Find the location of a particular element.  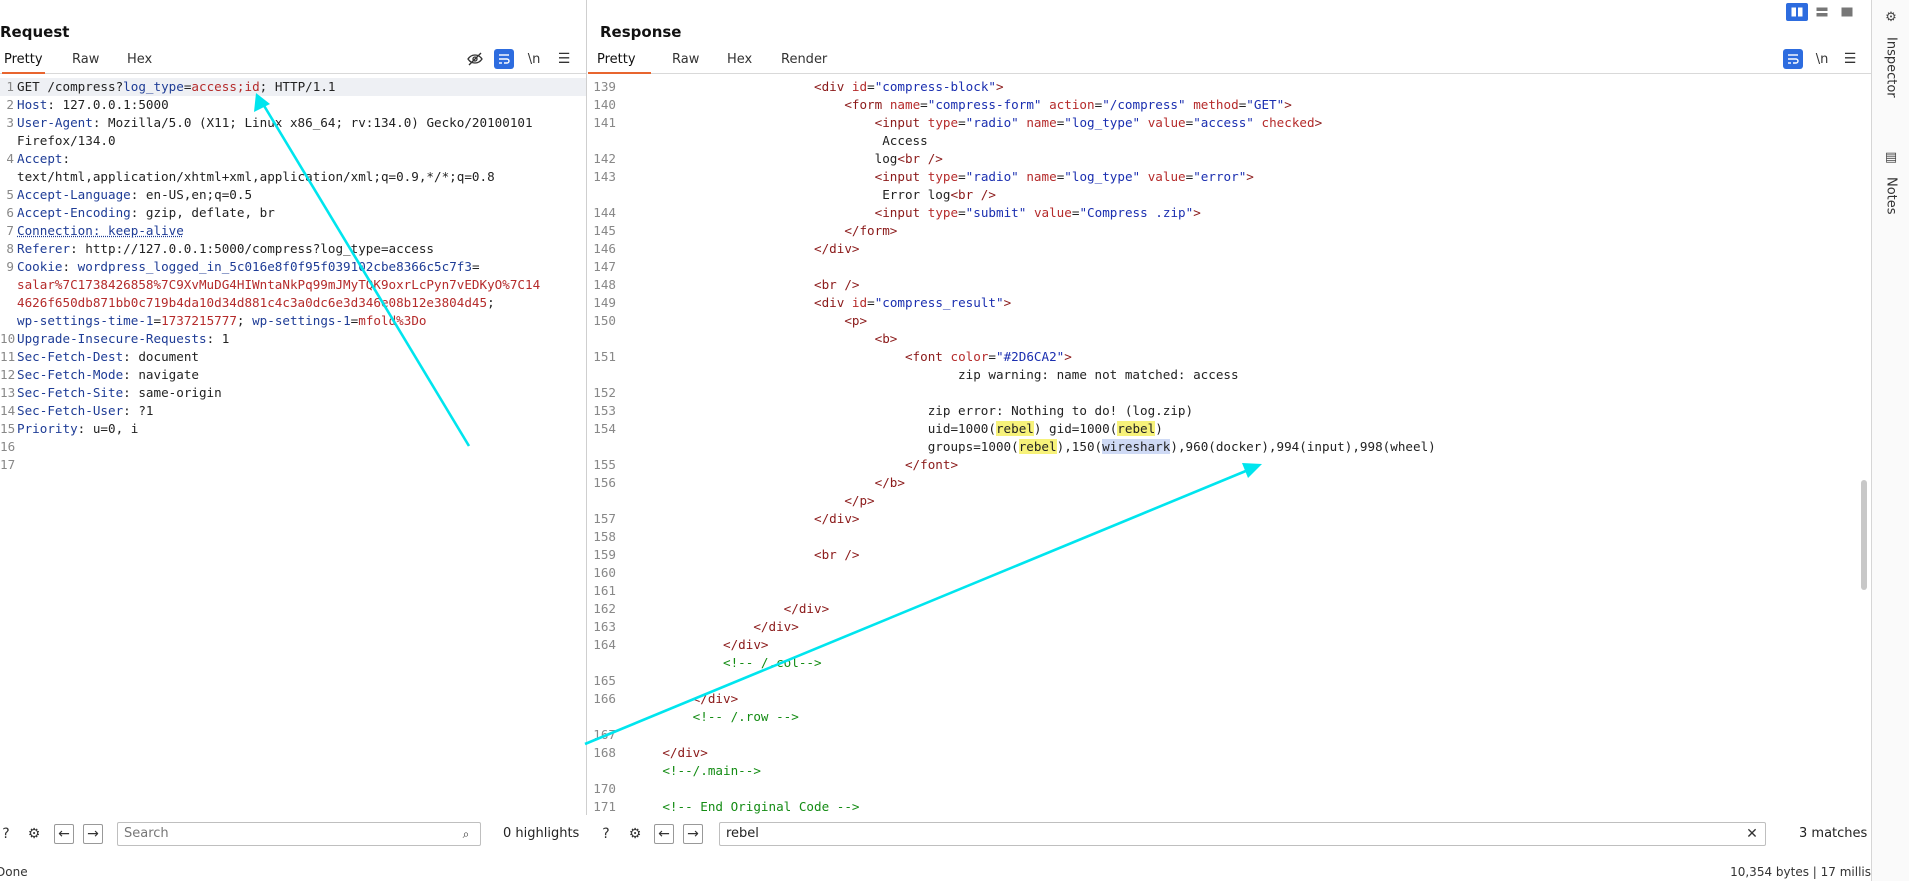

response-code-line: 152 is located at coordinates (1229, 393).